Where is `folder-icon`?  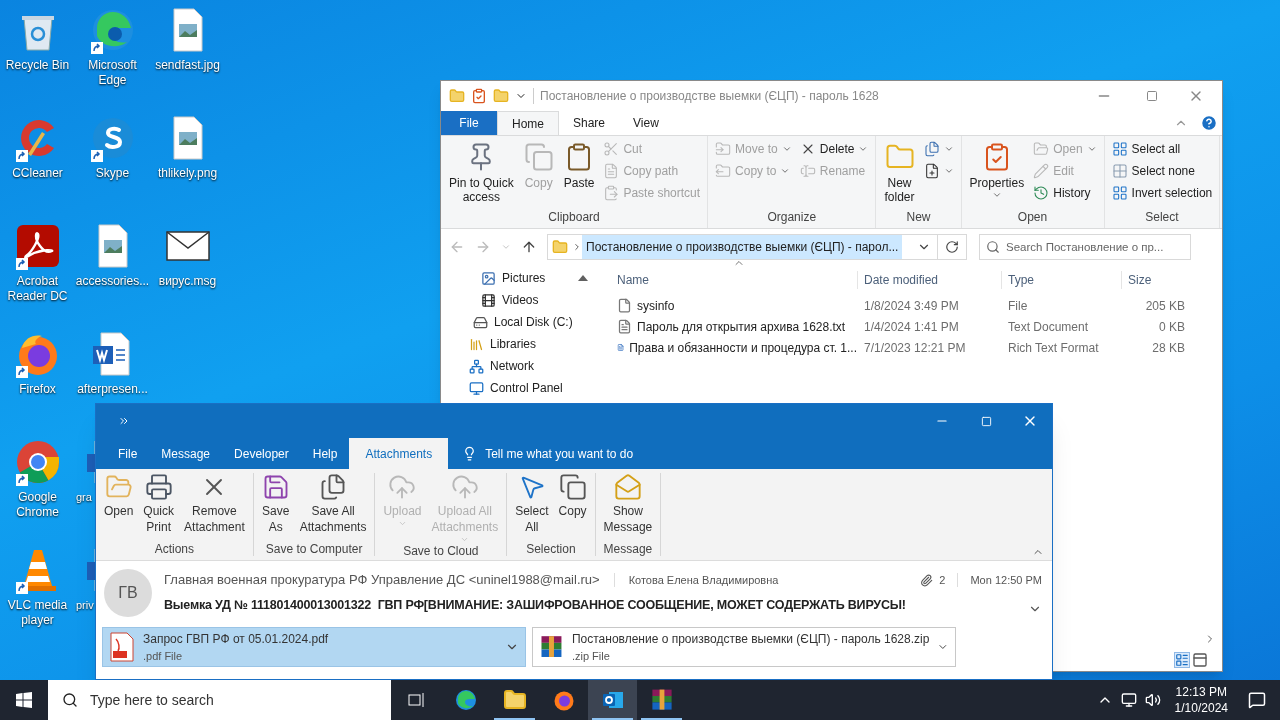
folder-icon is located at coordinates (1041, 149).